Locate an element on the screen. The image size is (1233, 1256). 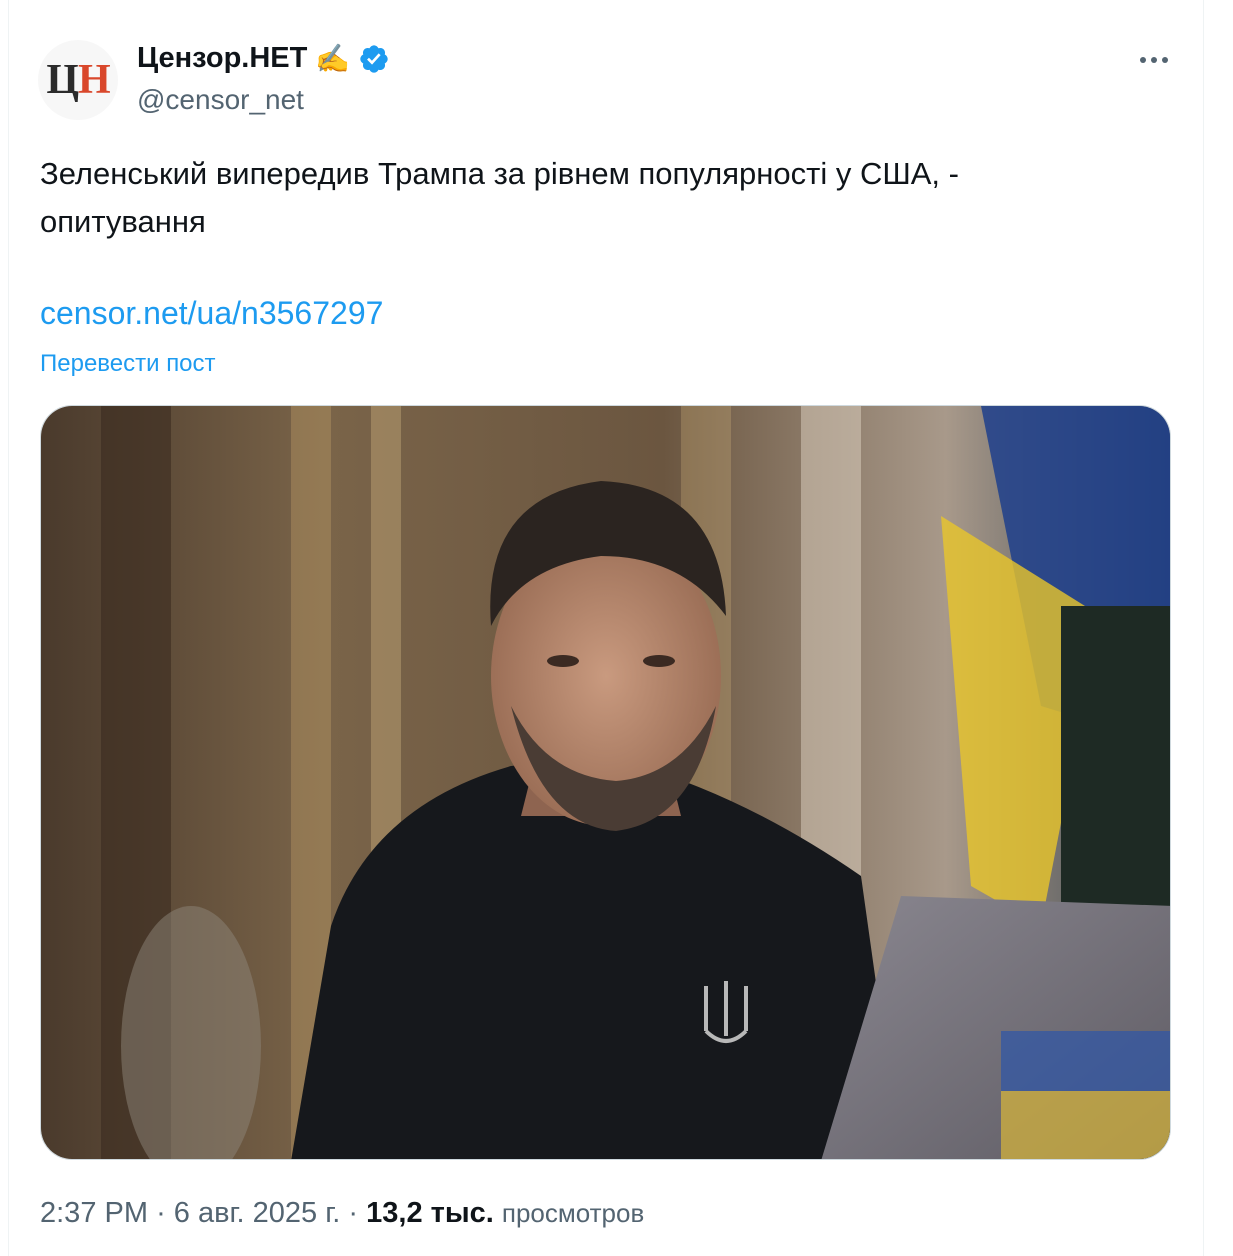
verified-badge-icon is located at coordinates (374, 58).